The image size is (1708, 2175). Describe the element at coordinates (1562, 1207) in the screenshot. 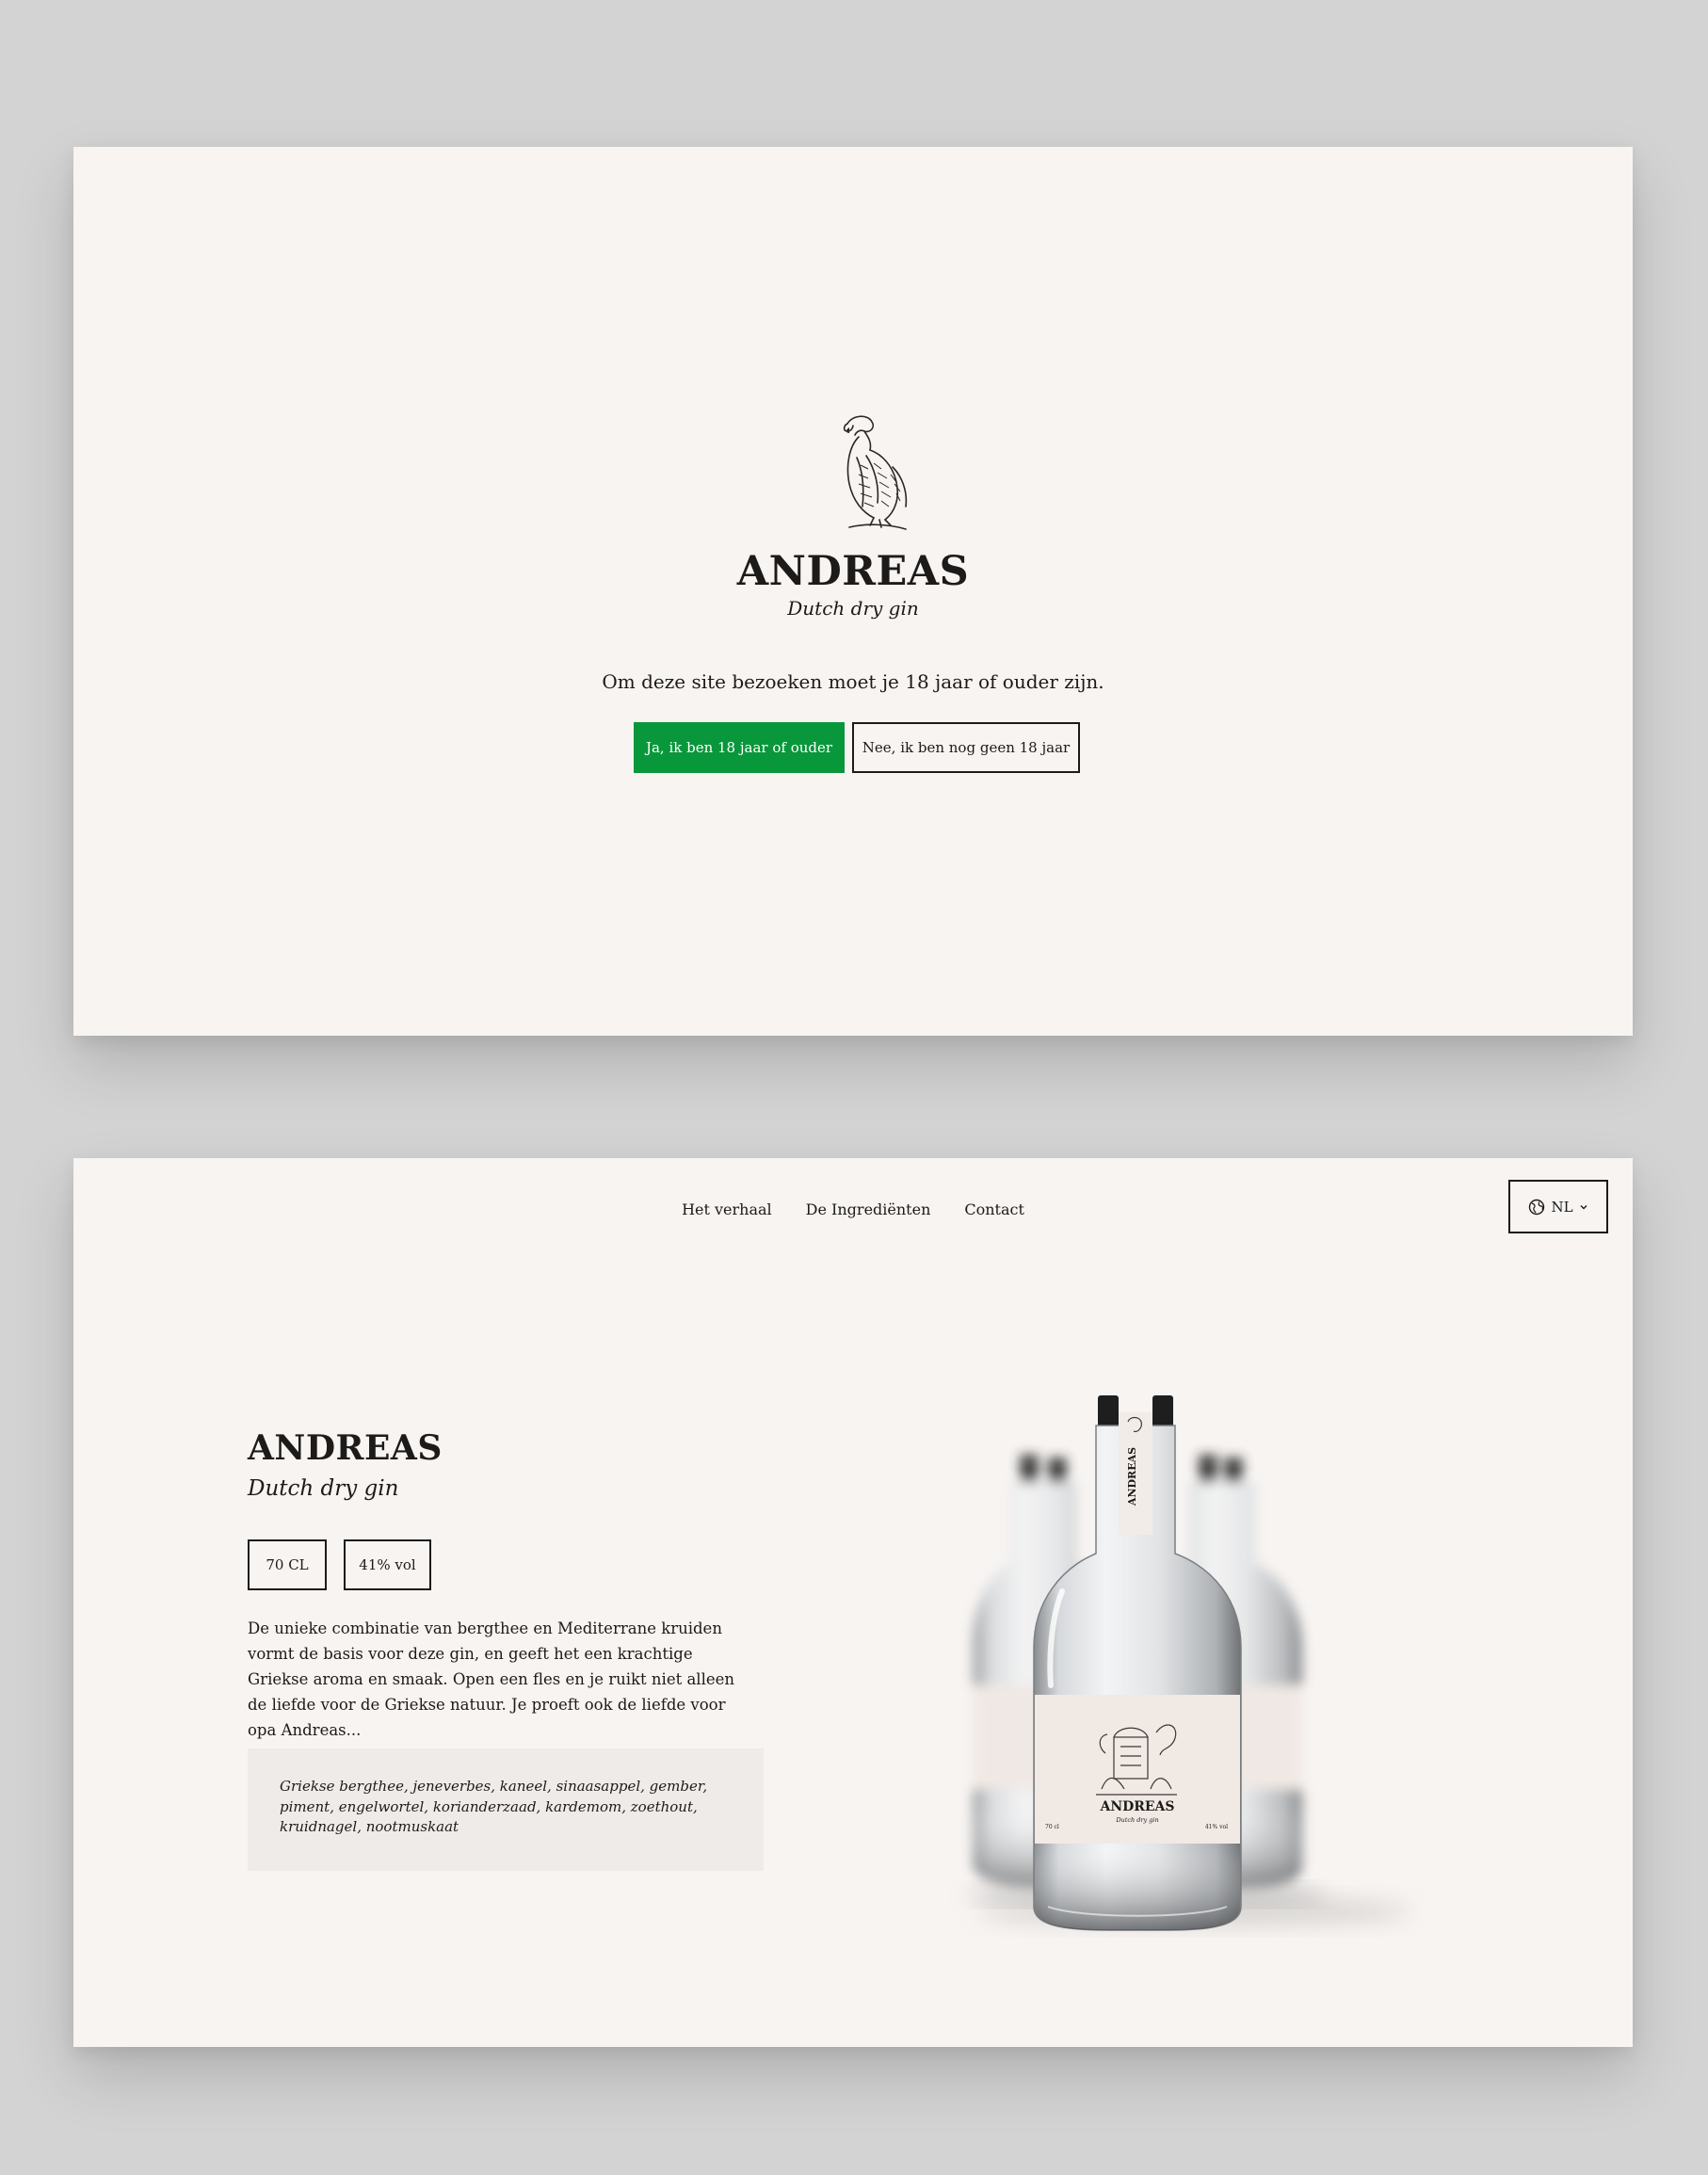

I see `language-current: NL` at that location.